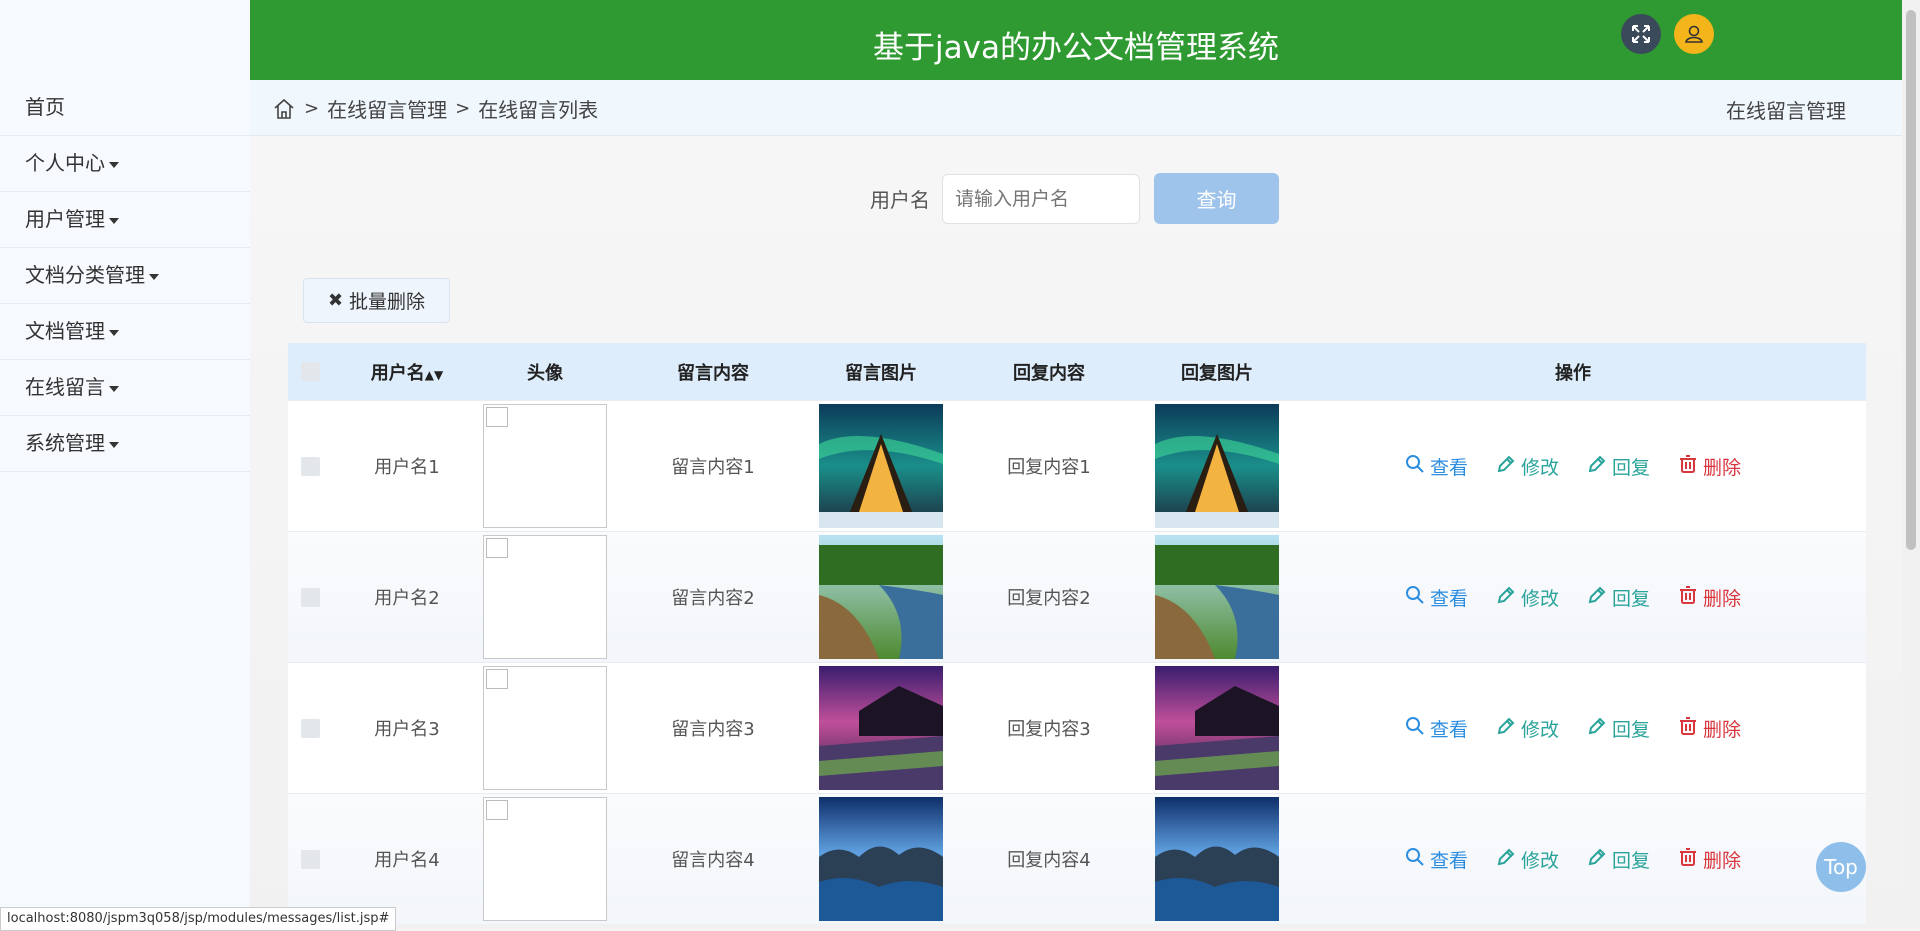  I want to click on breadcrumb-item: 在线留言管理, so click(387, 108).